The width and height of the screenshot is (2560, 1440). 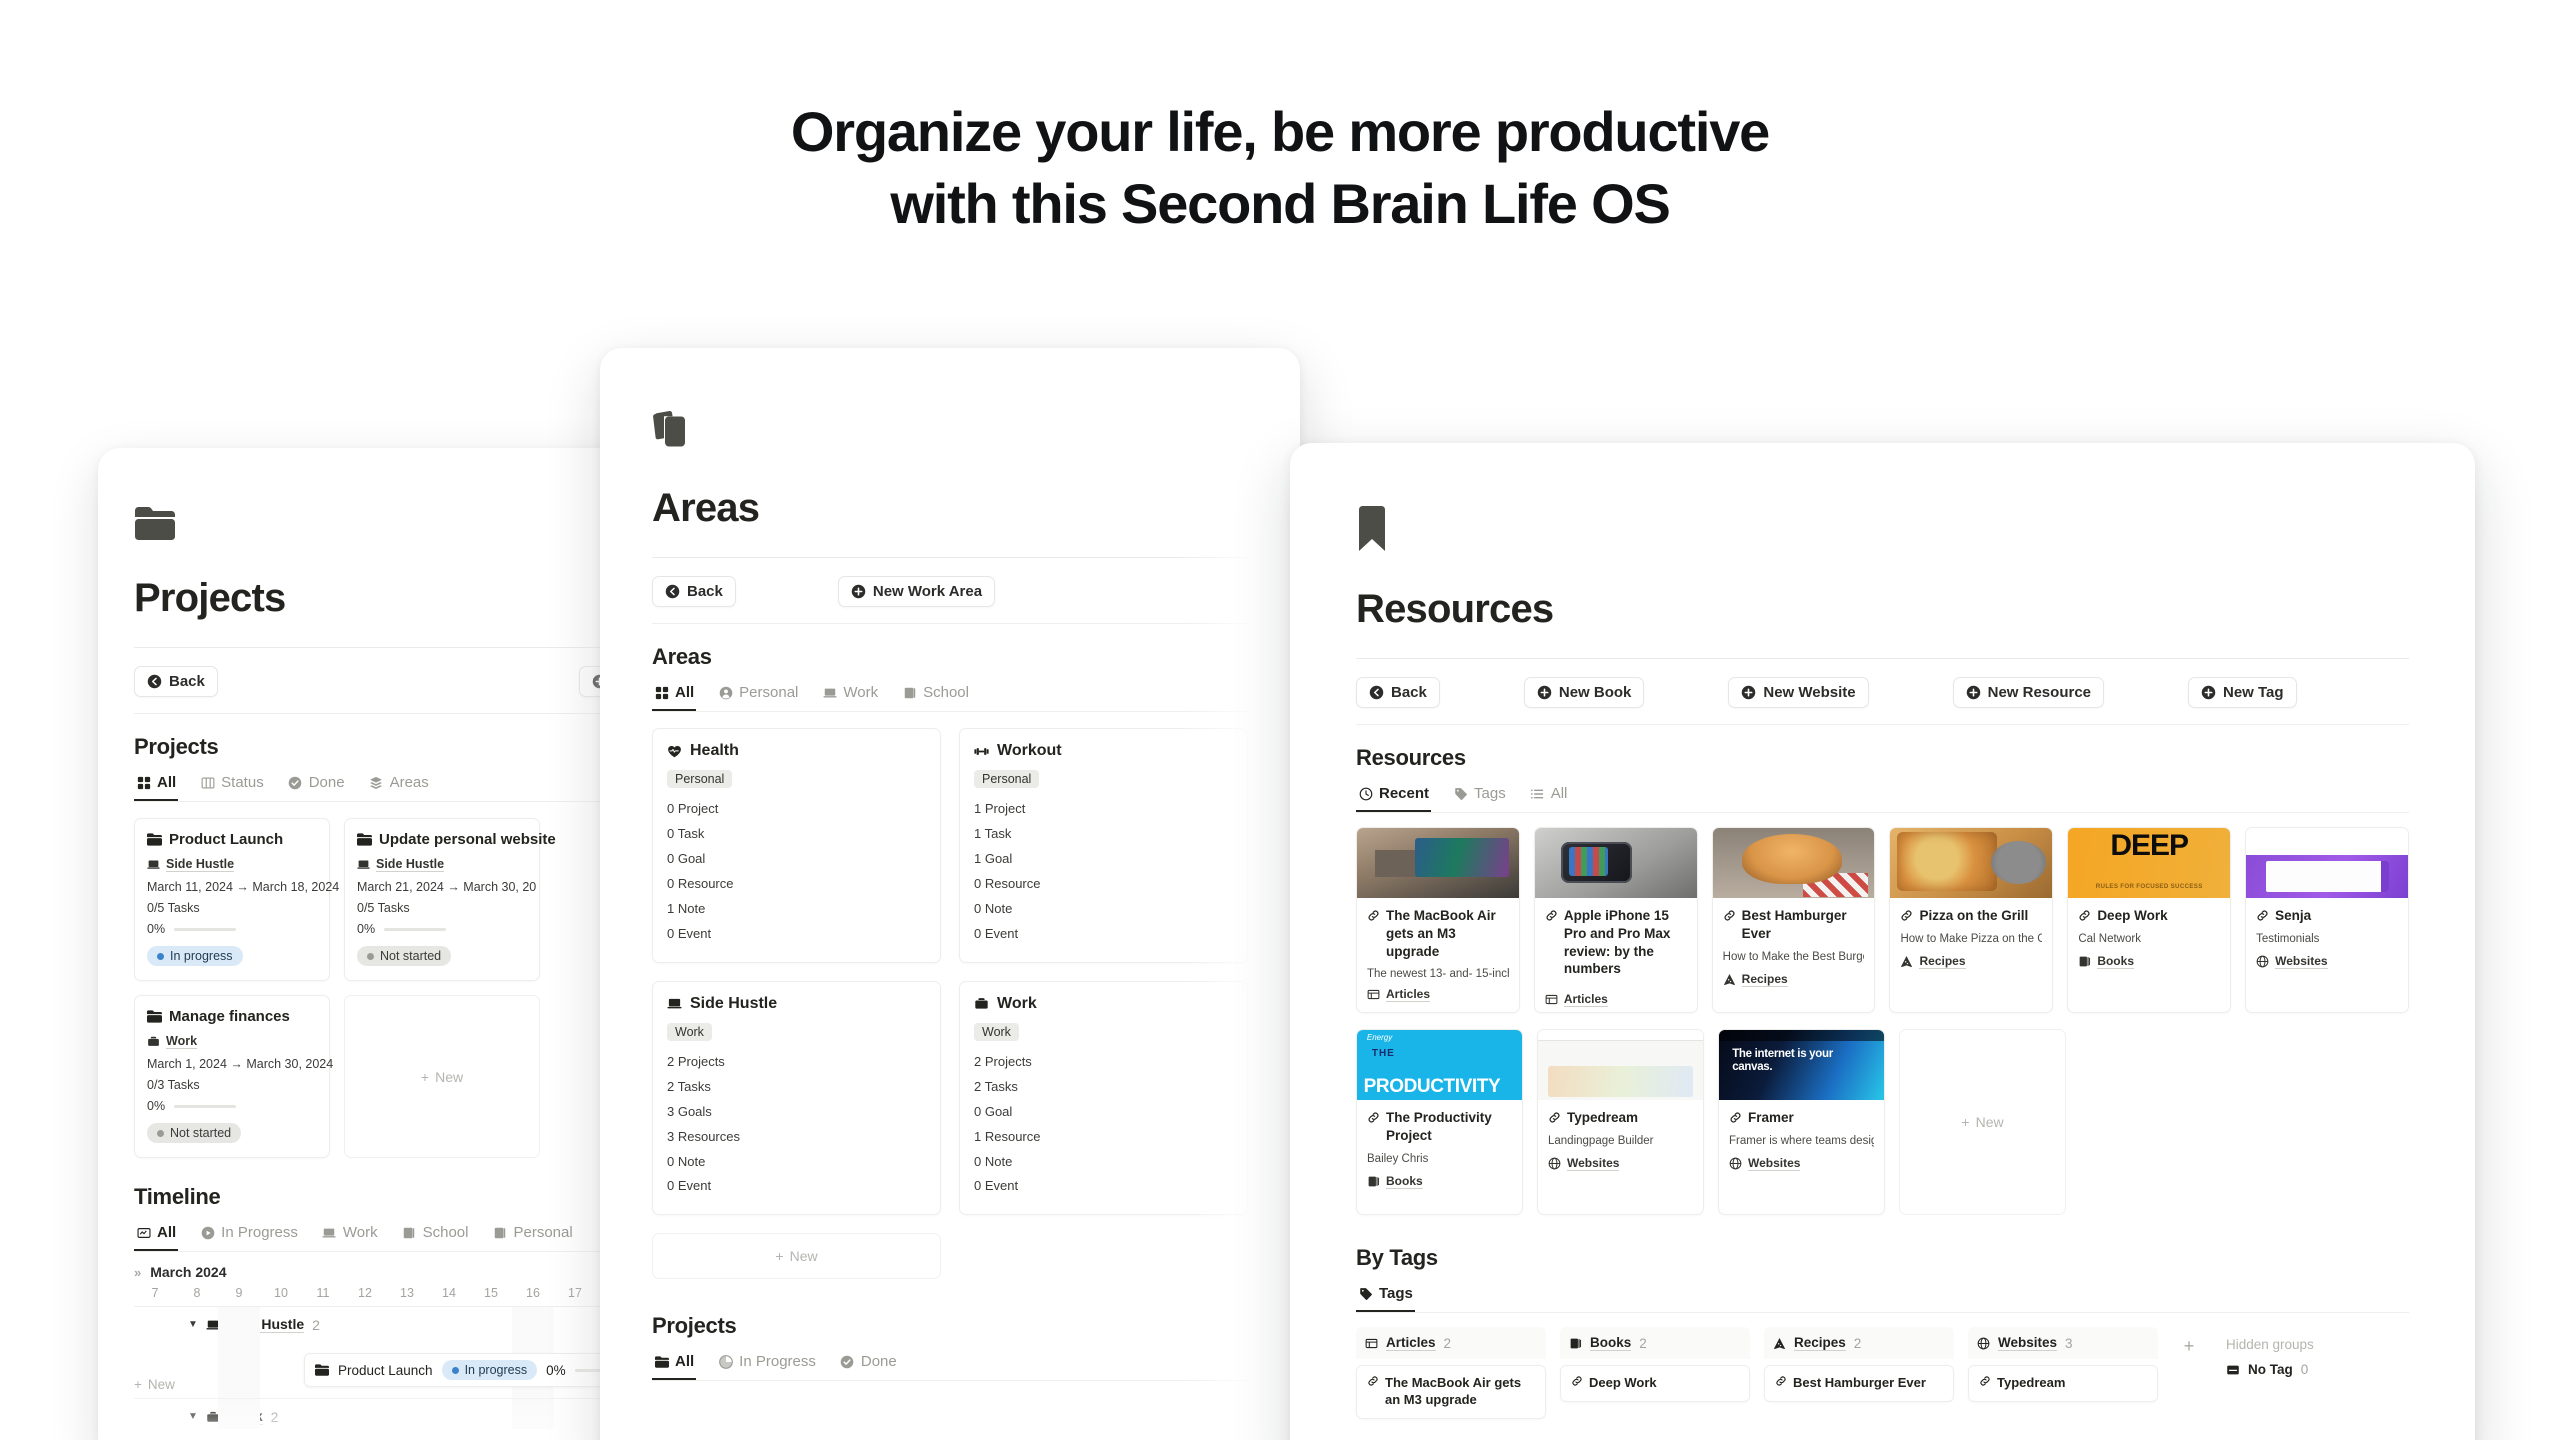 I want to click on laptop-icon, so click(x=153, y=864).